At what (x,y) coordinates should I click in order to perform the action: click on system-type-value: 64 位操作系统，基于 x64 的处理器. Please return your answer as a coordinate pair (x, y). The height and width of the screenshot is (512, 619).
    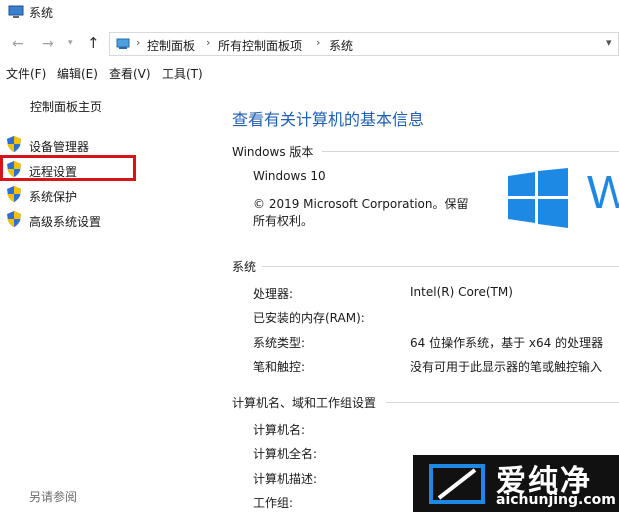
    Looking at the image, I should click on (507, 343).